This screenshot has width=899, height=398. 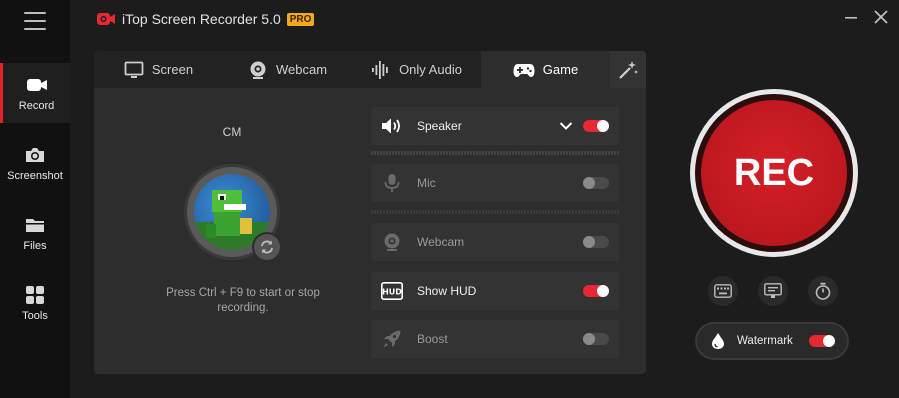 I want to click on change-avatar-button, so click(x=267, y=247).